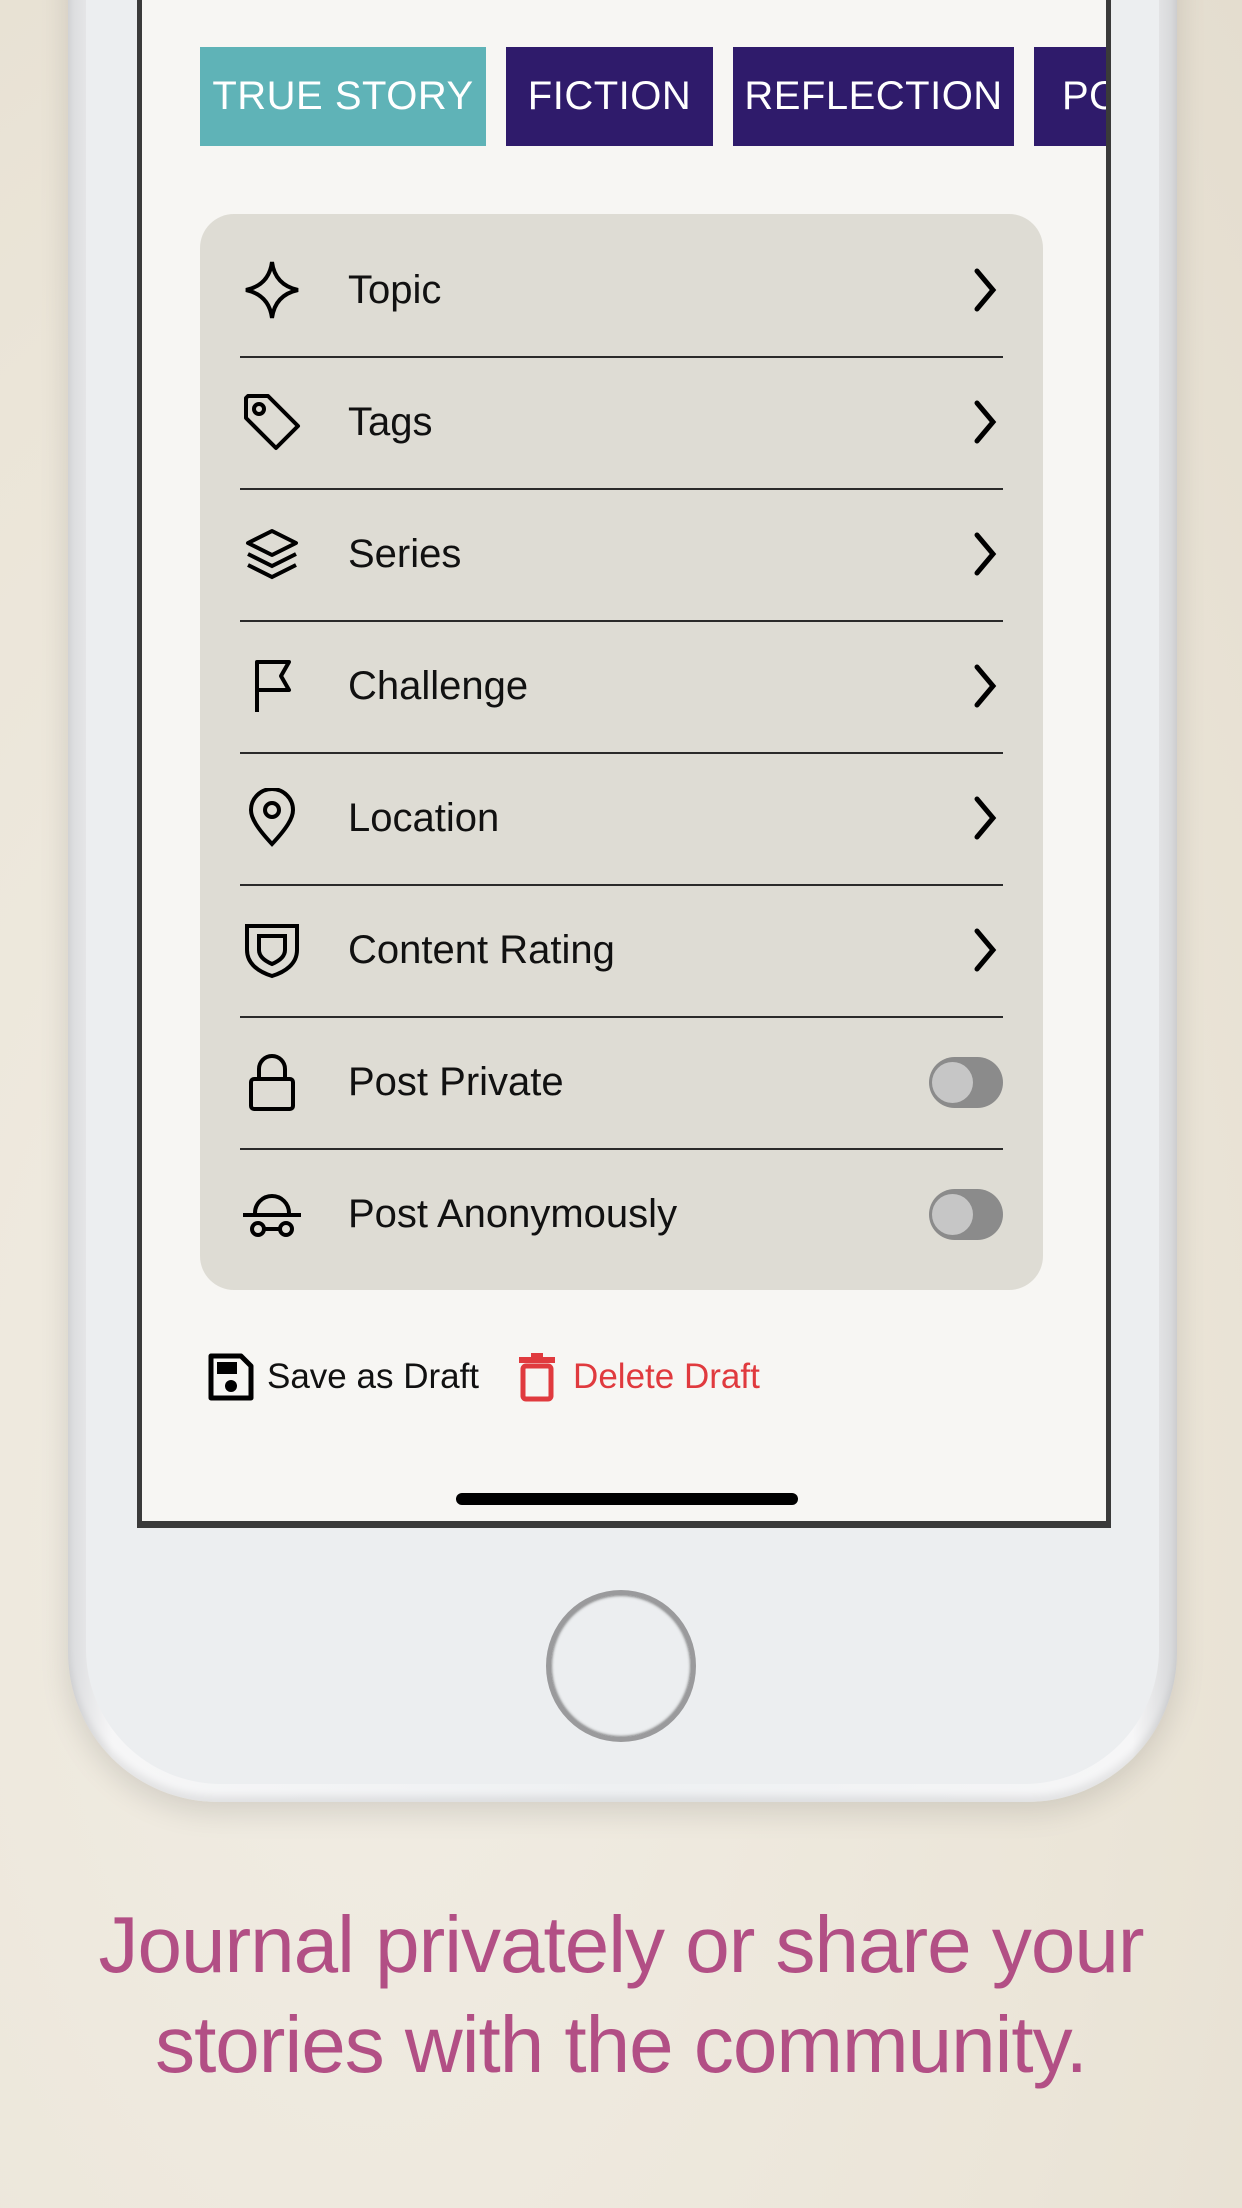  I want to click on settings-row-label: Challenge, so click(438, 685).